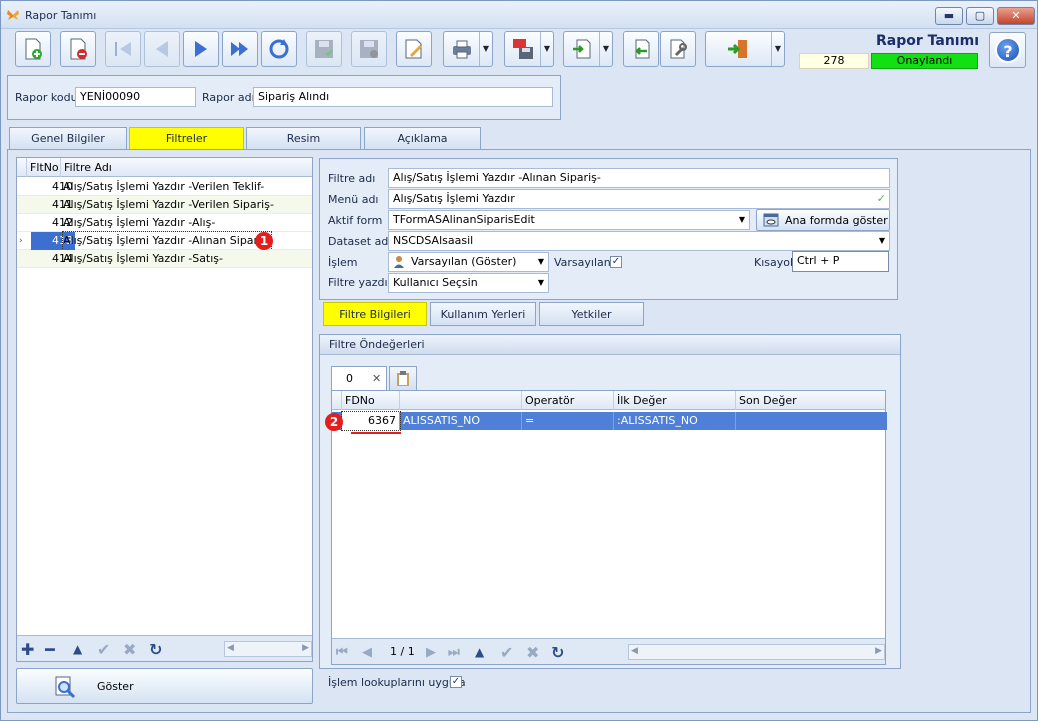 This screenshot has width=1038, height=721. I want to click on pdf-save-icon, so click(523, 49).